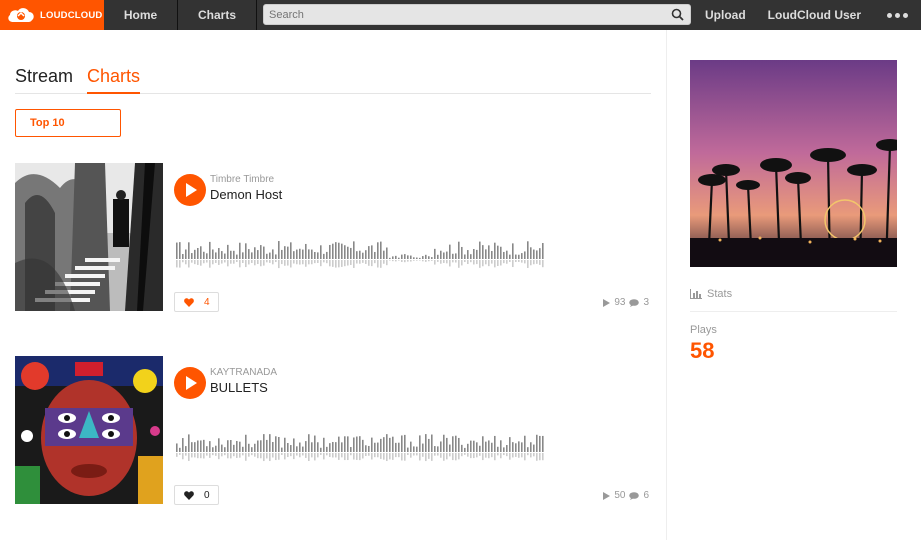 The image size is (921, 540). I want to click on play-count: 50, so click(620, 495).